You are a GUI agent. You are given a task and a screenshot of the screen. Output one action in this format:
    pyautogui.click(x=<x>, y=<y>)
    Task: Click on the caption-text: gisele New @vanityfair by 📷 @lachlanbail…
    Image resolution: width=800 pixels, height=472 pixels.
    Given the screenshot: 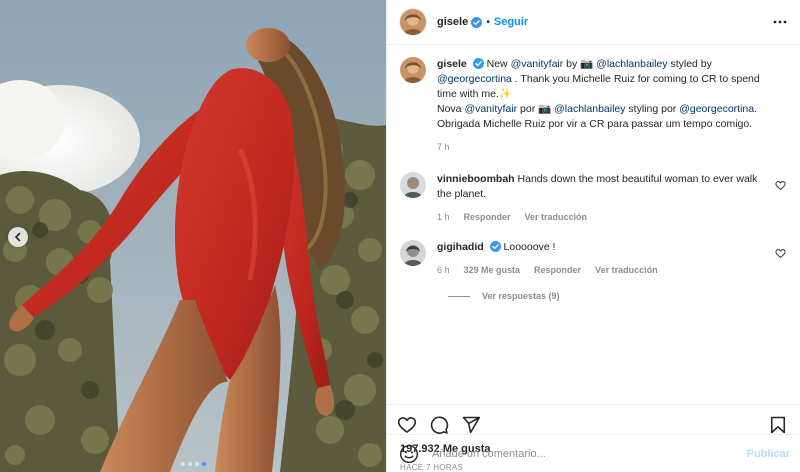 What is the action you would take?
    pyautogui.click(x=612, y=94)
    